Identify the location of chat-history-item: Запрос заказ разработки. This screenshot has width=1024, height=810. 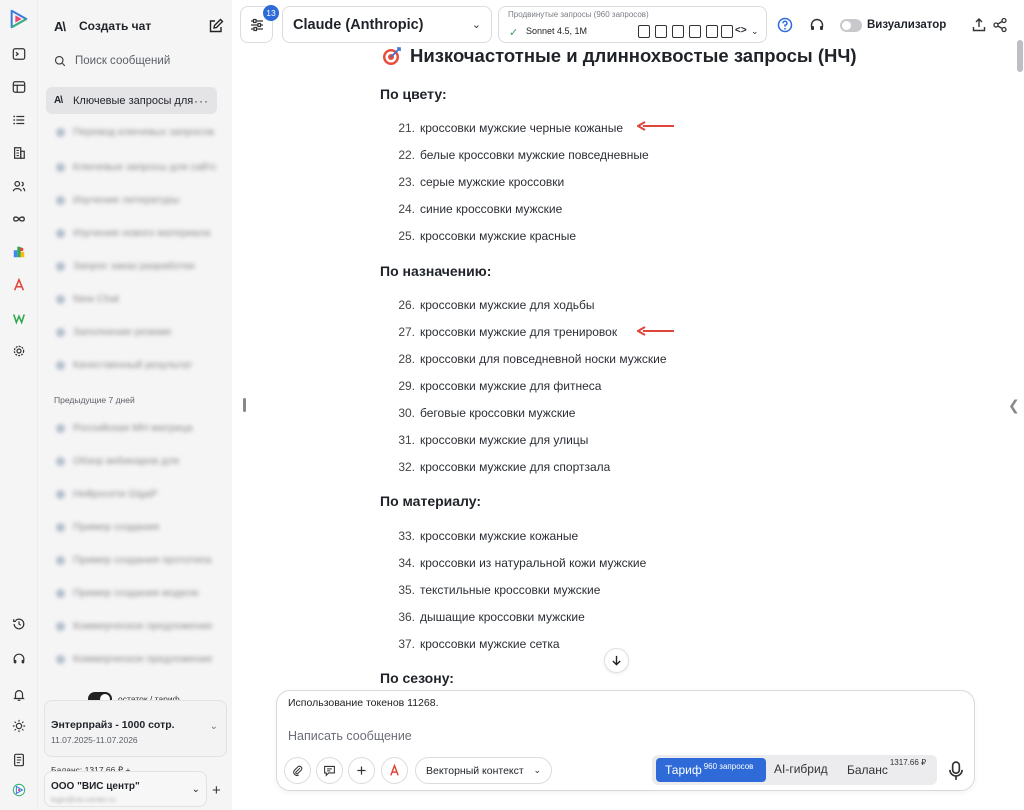
(136, 266).